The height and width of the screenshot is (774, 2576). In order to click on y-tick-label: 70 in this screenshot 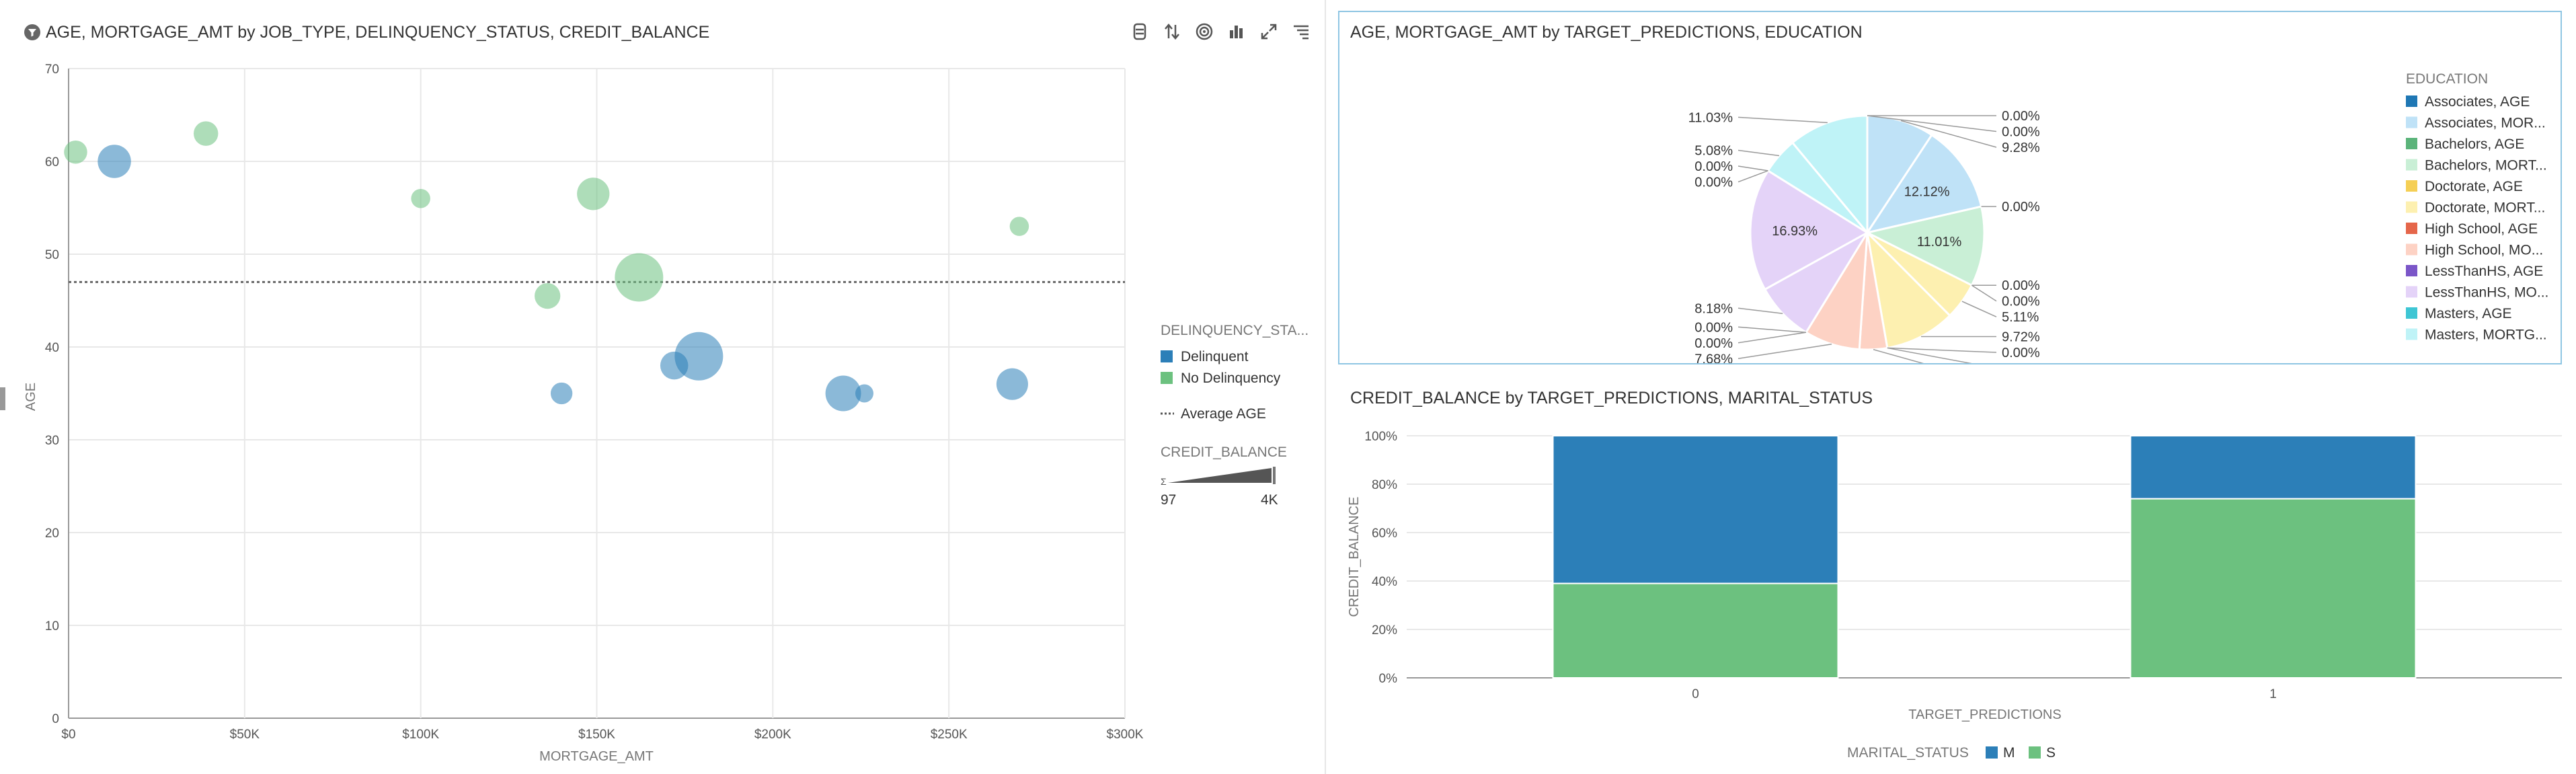, I will do `click(52, 70)`.